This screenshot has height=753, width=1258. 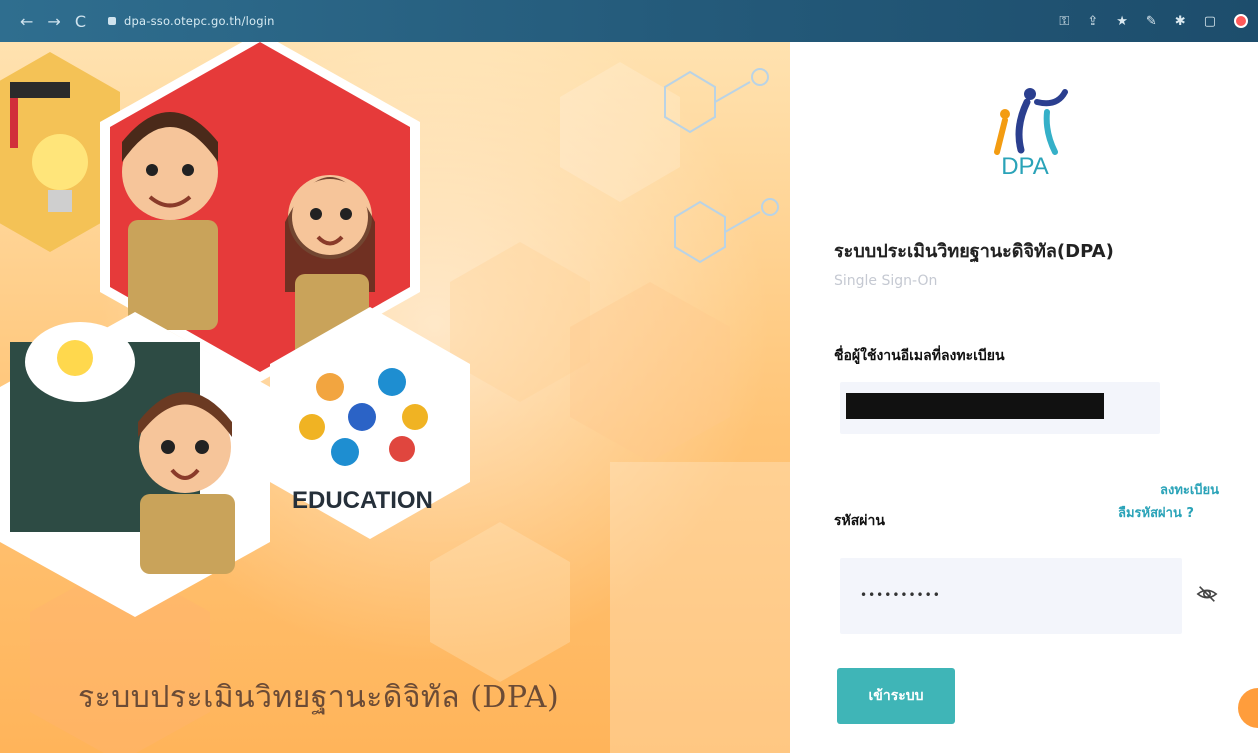 What do you see at coordinates (886, 281) in the screenshot?
I see `page-subtitle: Single Sign-On` at bounding box center [886, 281].